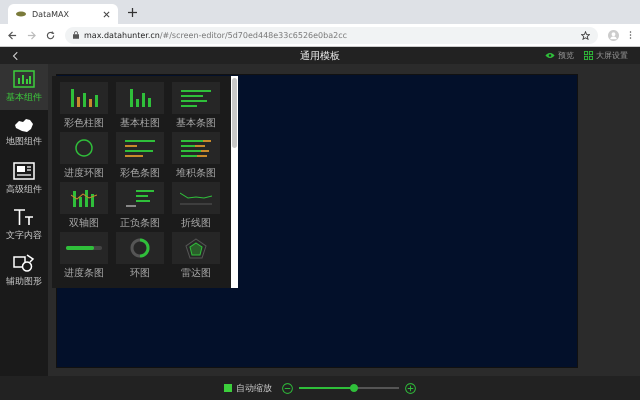 Image resolution: width=640 pixels, height=400 pixels. What do you see at coordinates (132, 12) in the screenshot?
I see `new-tab-icon` at bounding box center [132, 12].